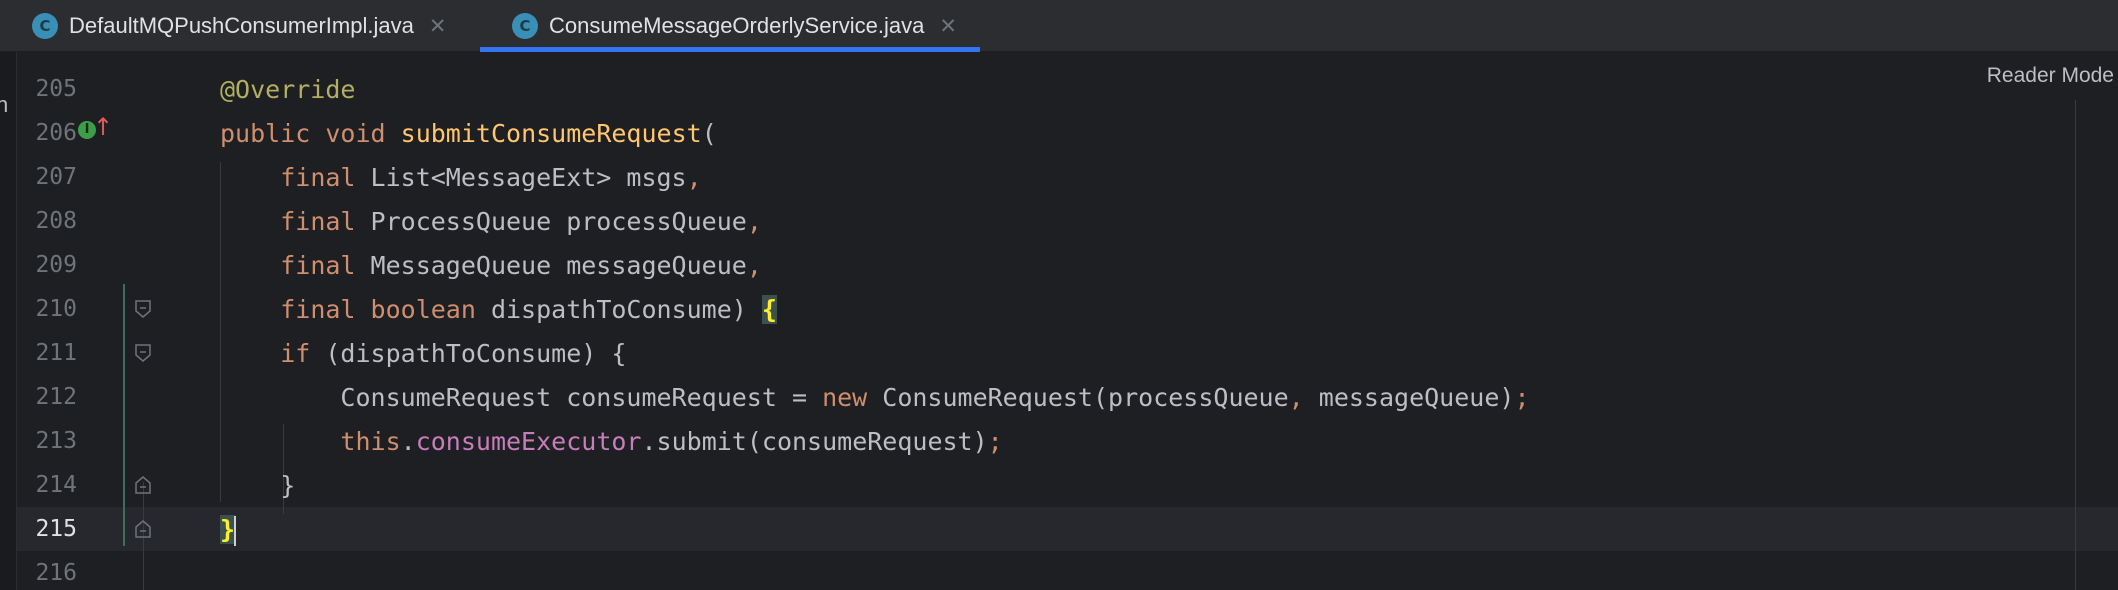 The height and width of the screenshot is (590, 2118). I want to click on code-line: if (dispathToConsume) {, so click(423, 354).